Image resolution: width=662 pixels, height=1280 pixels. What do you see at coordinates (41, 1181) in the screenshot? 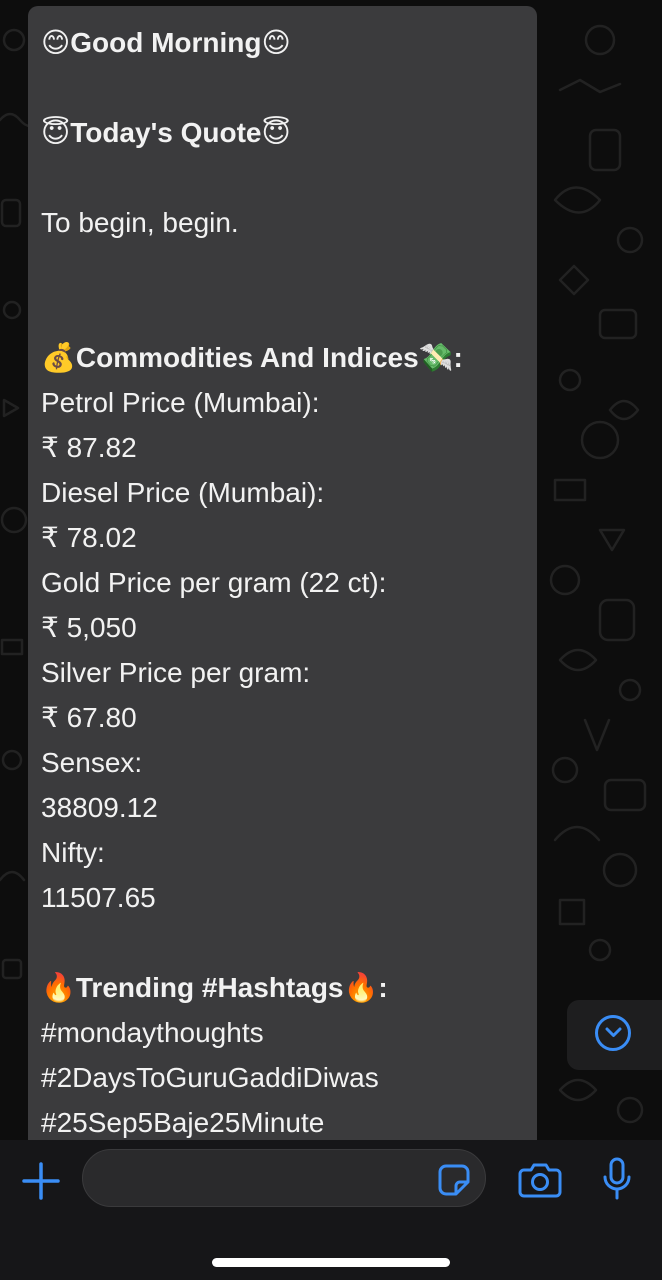
I see `plus-icon` at bounding box center [41, 1181].